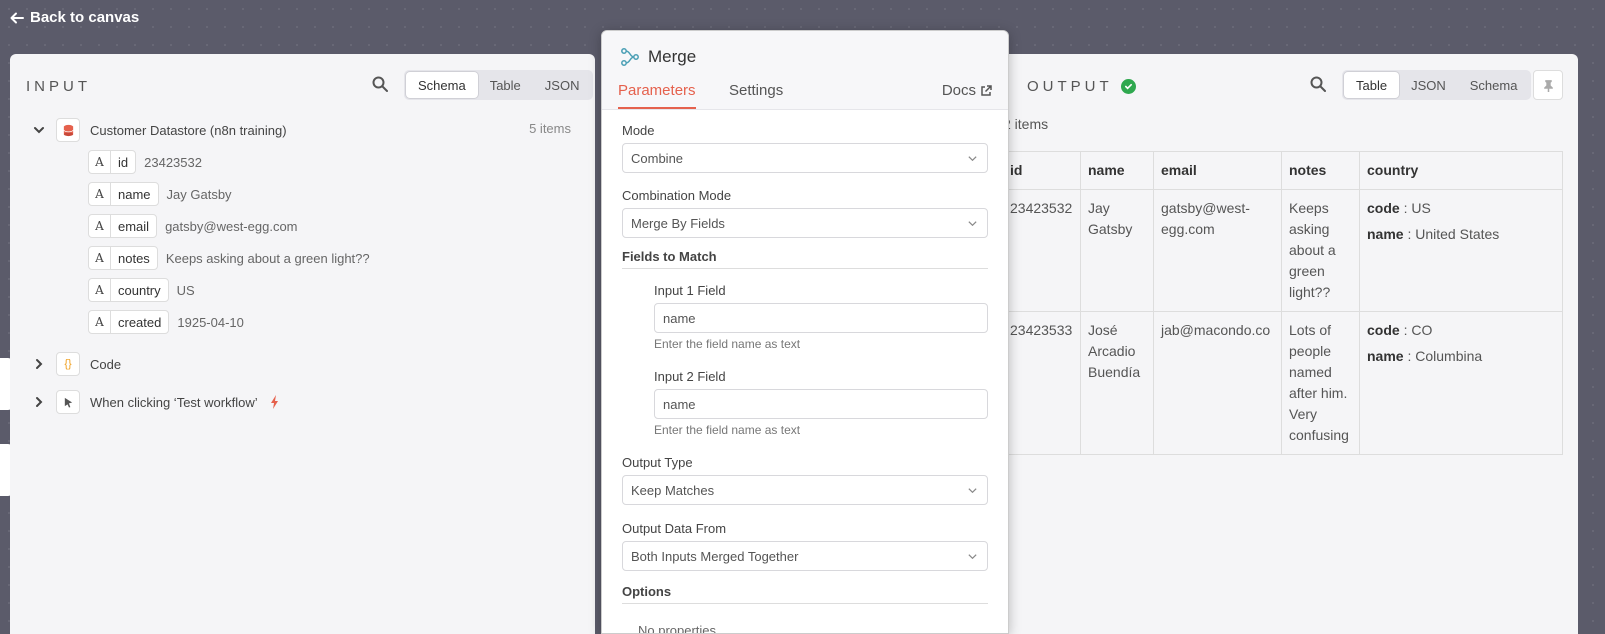 The image size is (1605, 634). What do you see at coordinates (756, 94) in the screenshot?
I see `tab-settings: Settings` at bounding box center [756, 94].